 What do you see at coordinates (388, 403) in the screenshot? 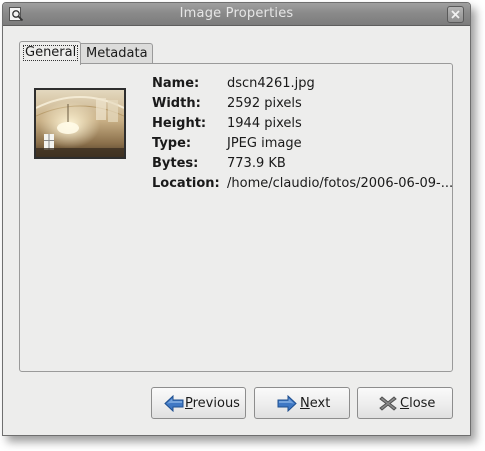
I see `close-x-icon` at bounding box center [388, 403].